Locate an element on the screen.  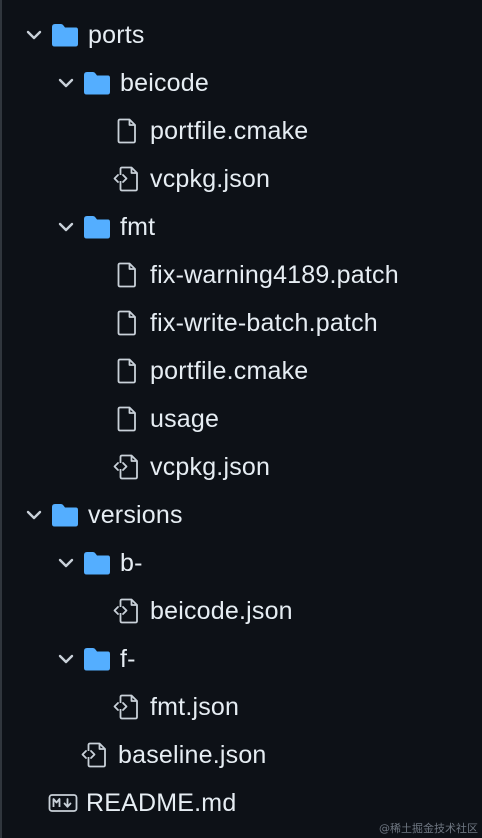
tree-file-row: README.md is located at coordinates (142, 803).